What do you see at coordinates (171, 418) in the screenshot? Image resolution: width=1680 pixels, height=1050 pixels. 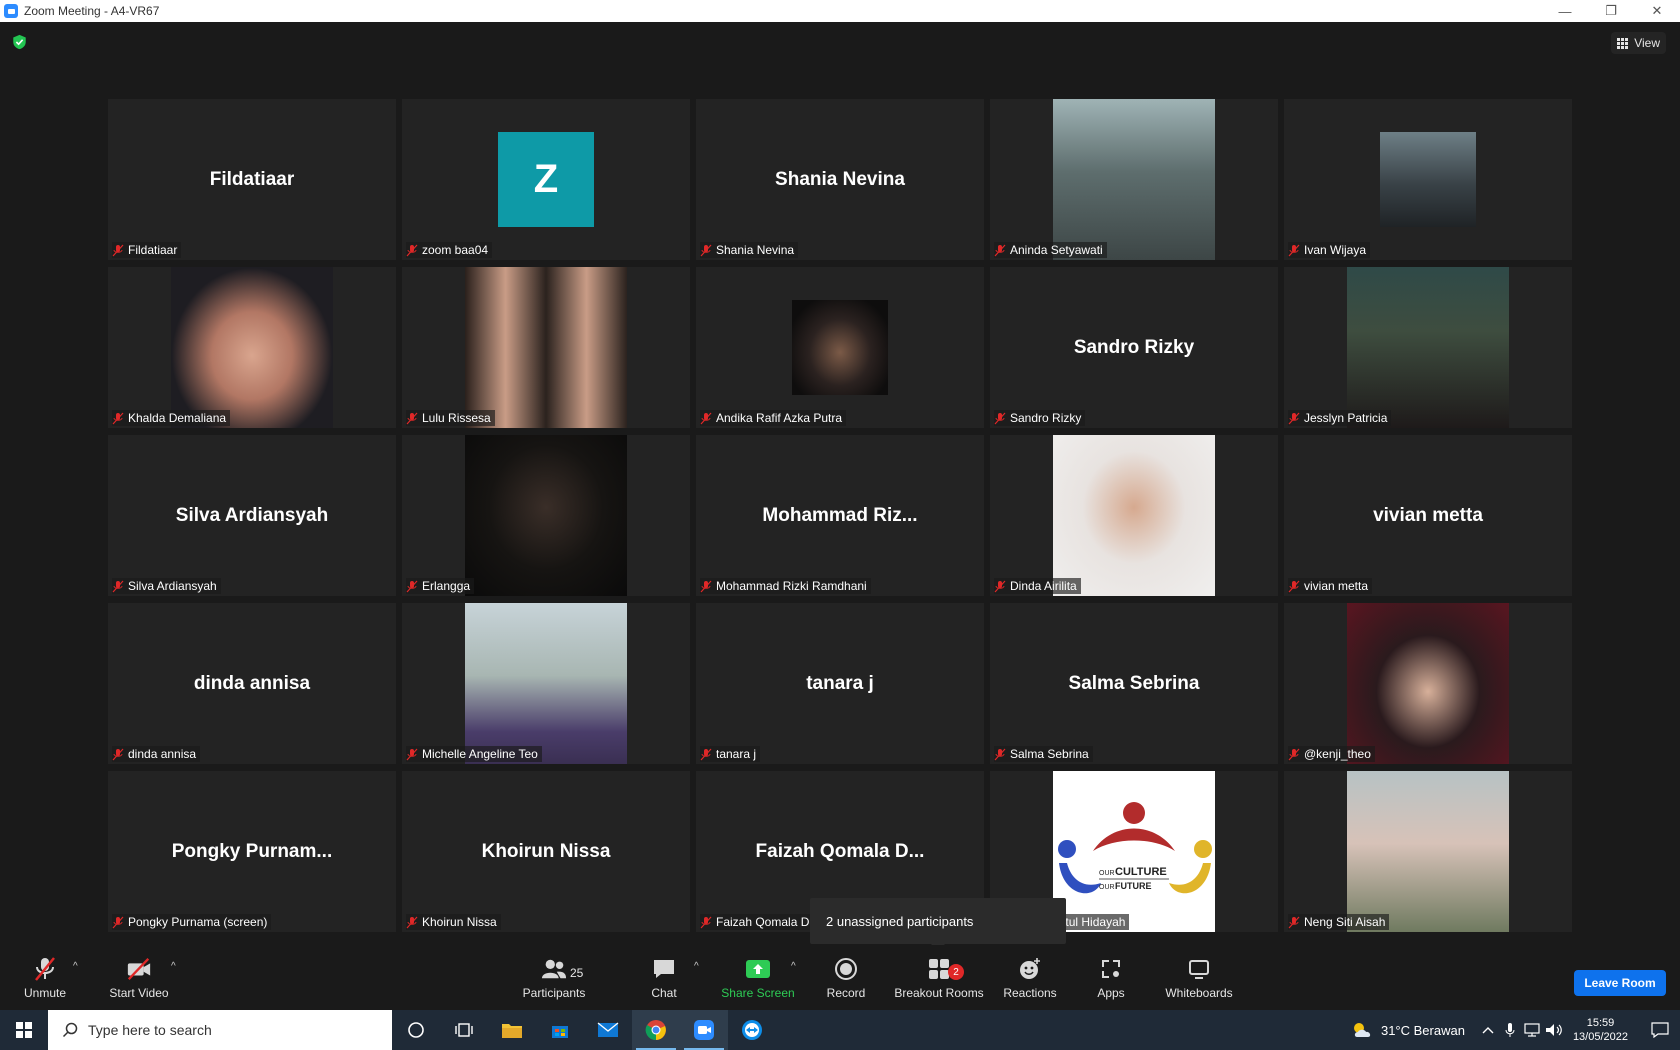 I see `participant-name-label: Khalda Demaliana` at bounding box center [171, 418].